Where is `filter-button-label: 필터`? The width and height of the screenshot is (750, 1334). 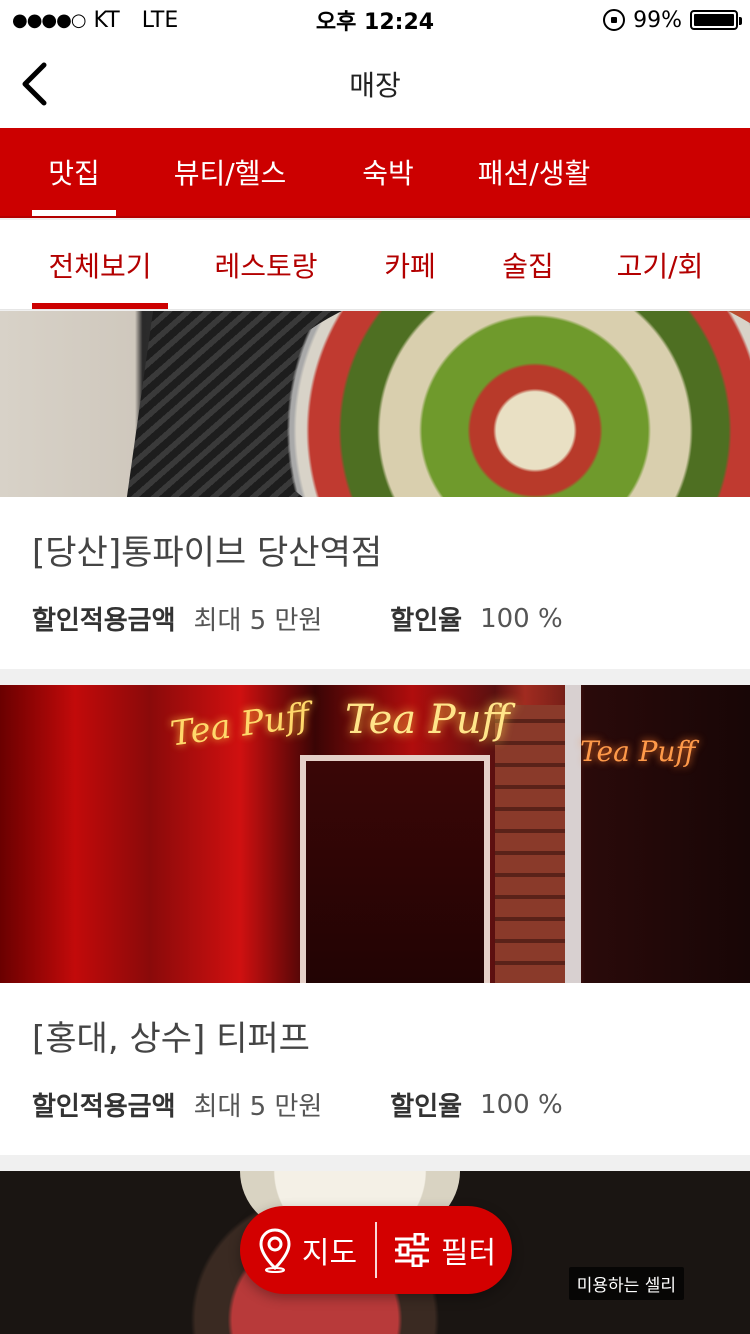
filter-button-label: 필터 is located at coordinates (468, 1253).